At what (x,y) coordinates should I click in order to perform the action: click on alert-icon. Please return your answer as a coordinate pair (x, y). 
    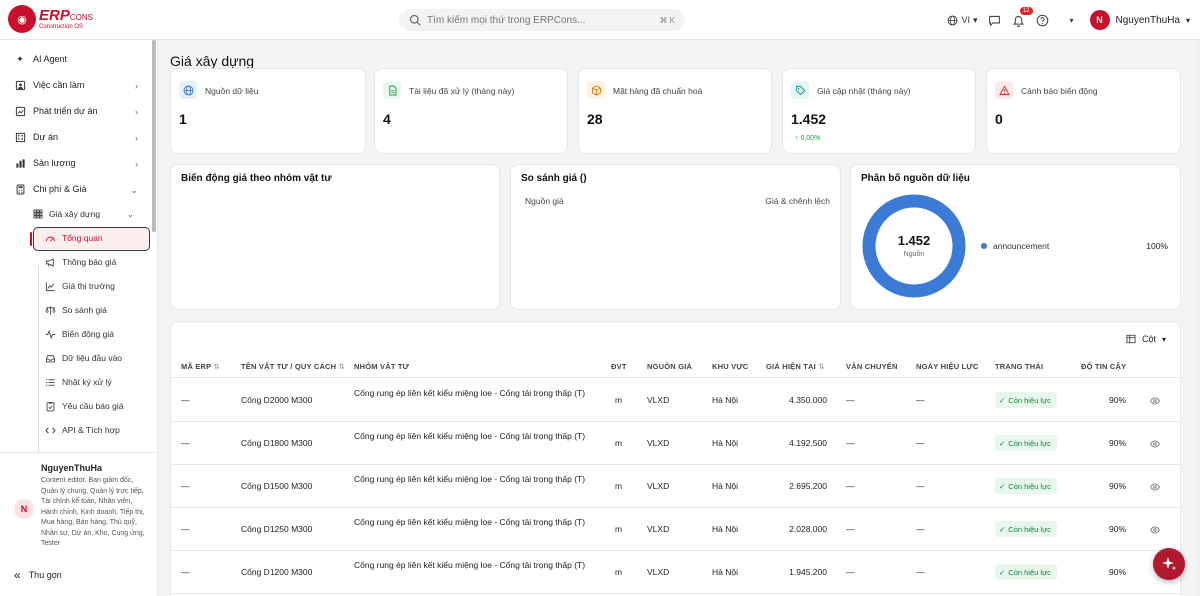
    Looking at the image, I should click on (1004, 90).